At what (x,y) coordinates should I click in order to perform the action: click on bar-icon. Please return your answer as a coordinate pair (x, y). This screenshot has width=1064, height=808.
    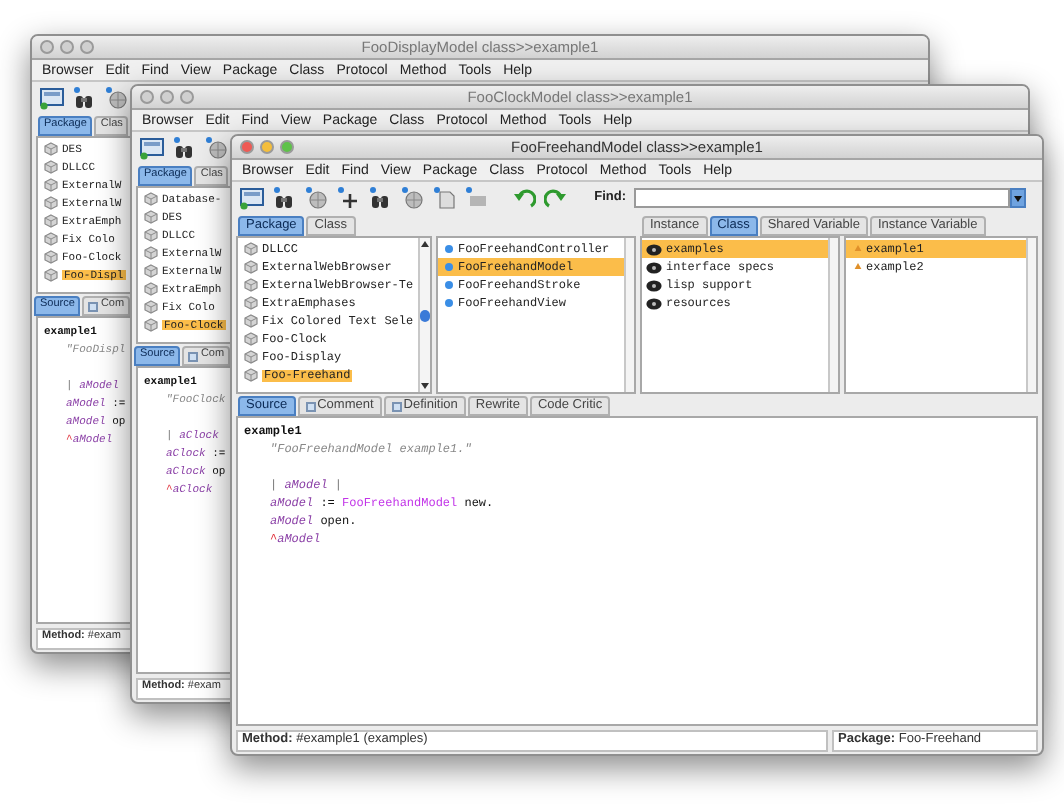
    Looking at the image, I should click on (476, 198).